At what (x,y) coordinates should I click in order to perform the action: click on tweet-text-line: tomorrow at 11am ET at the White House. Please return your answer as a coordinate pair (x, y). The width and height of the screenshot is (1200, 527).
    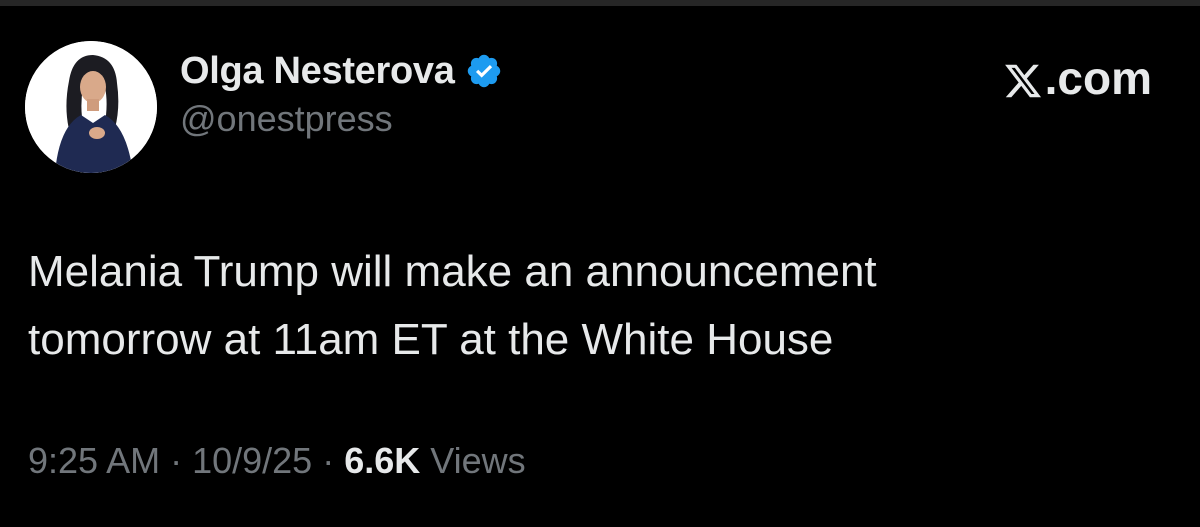
    Looking at the image, I should click on (431, 339).